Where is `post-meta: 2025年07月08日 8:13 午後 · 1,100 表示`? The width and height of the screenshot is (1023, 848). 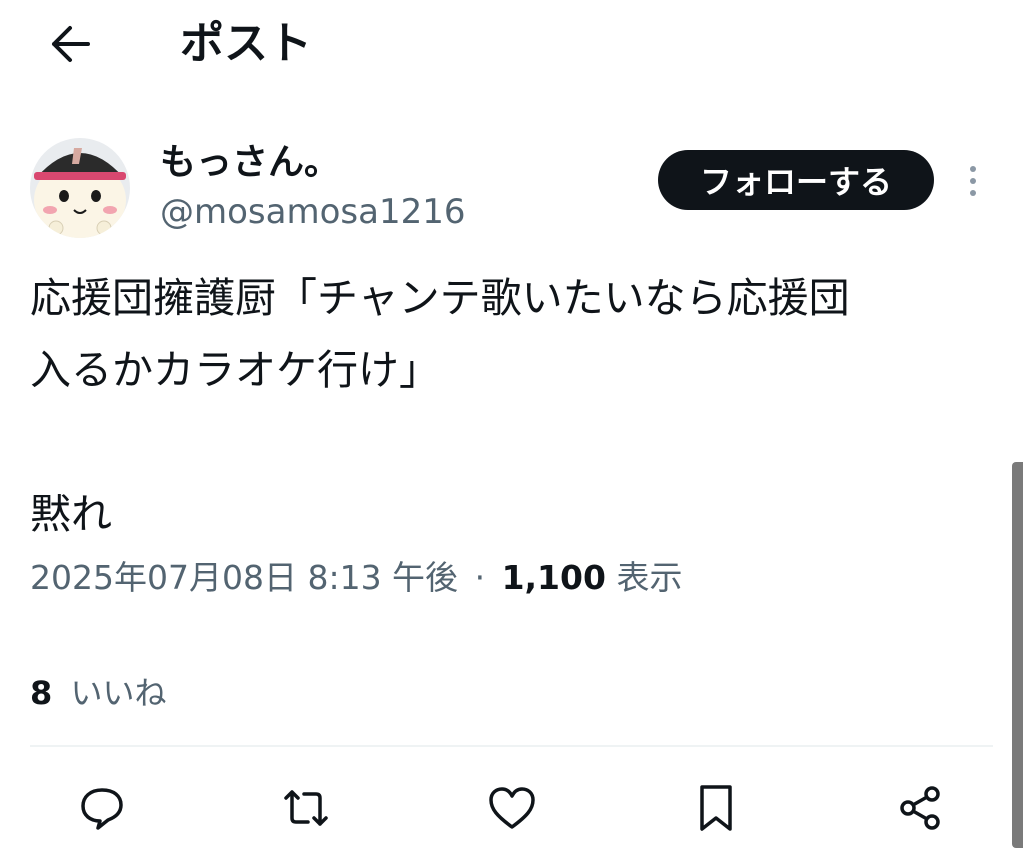
post-meta: 2025年07月08日 8:13 午後 · 1,100 表示 is located at coordinates (356, 578).